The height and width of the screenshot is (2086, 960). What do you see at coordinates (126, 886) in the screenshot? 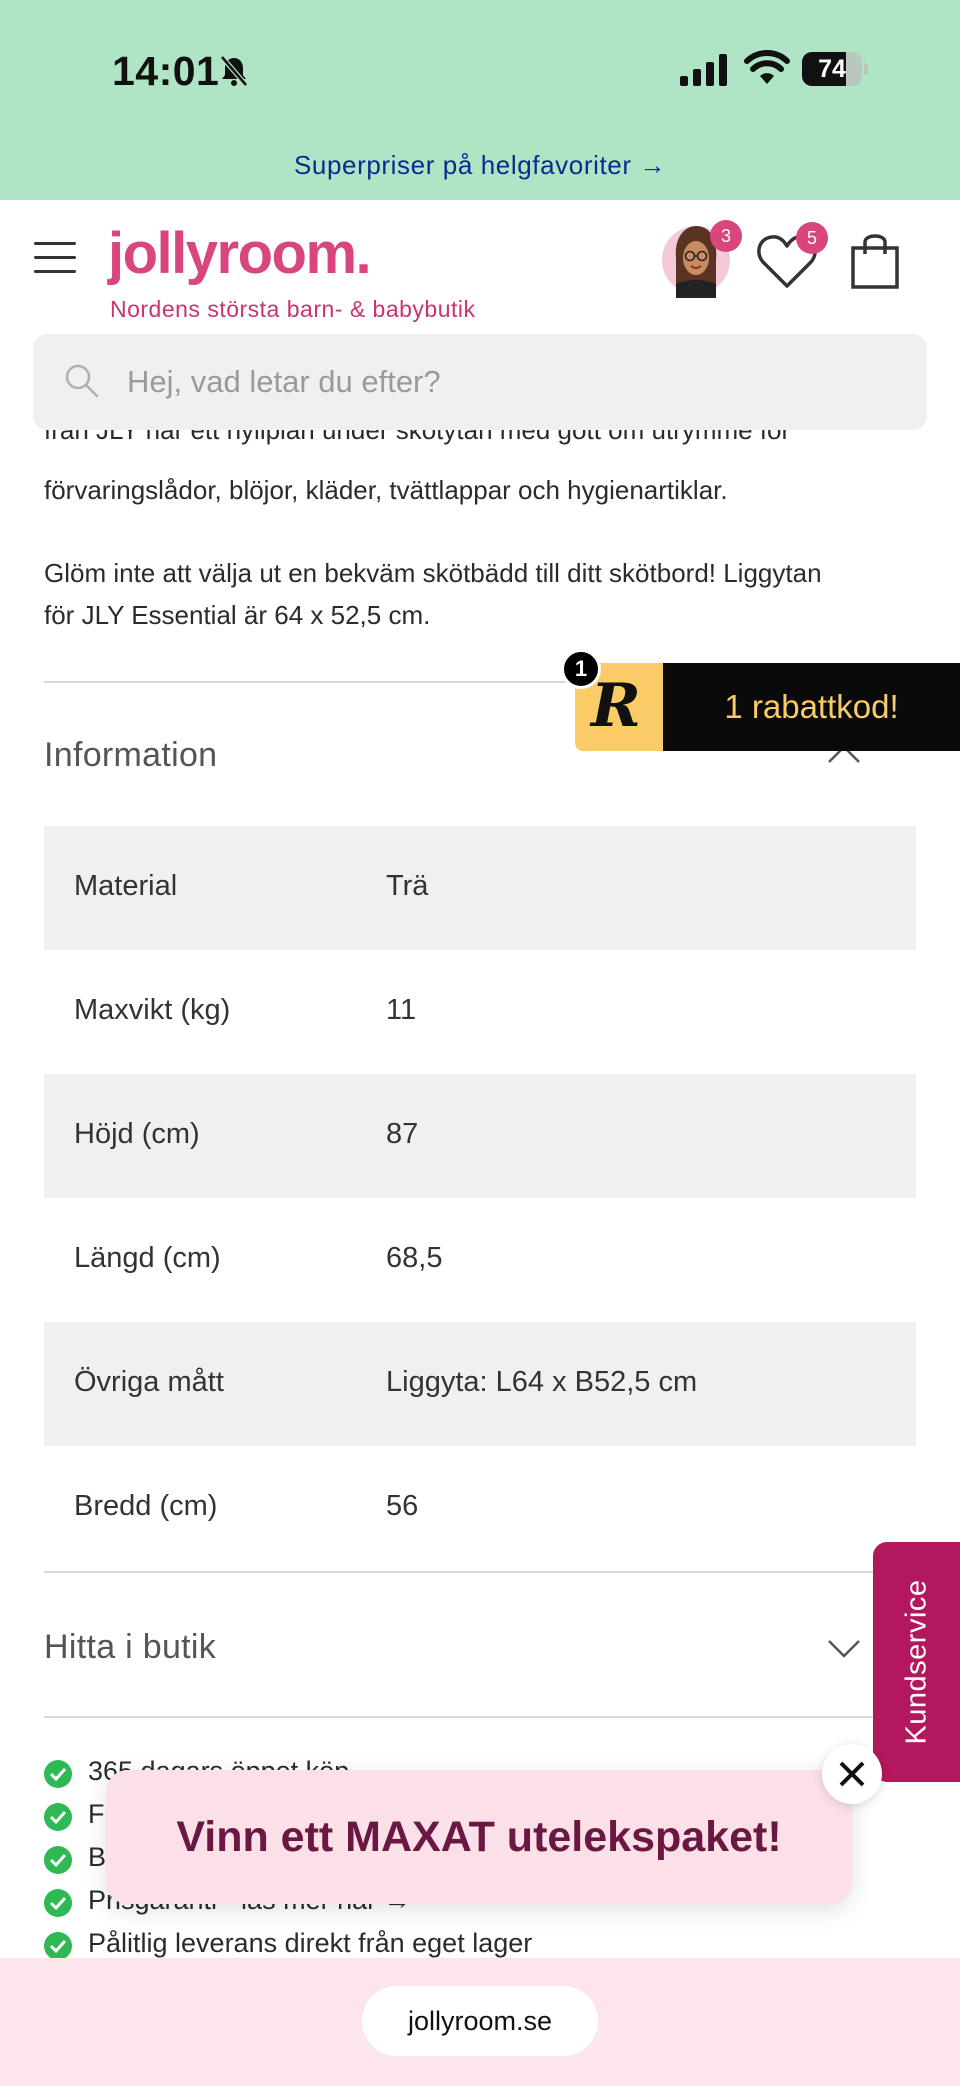
I see `spec-key: Material` at bounding box center [126, 886].